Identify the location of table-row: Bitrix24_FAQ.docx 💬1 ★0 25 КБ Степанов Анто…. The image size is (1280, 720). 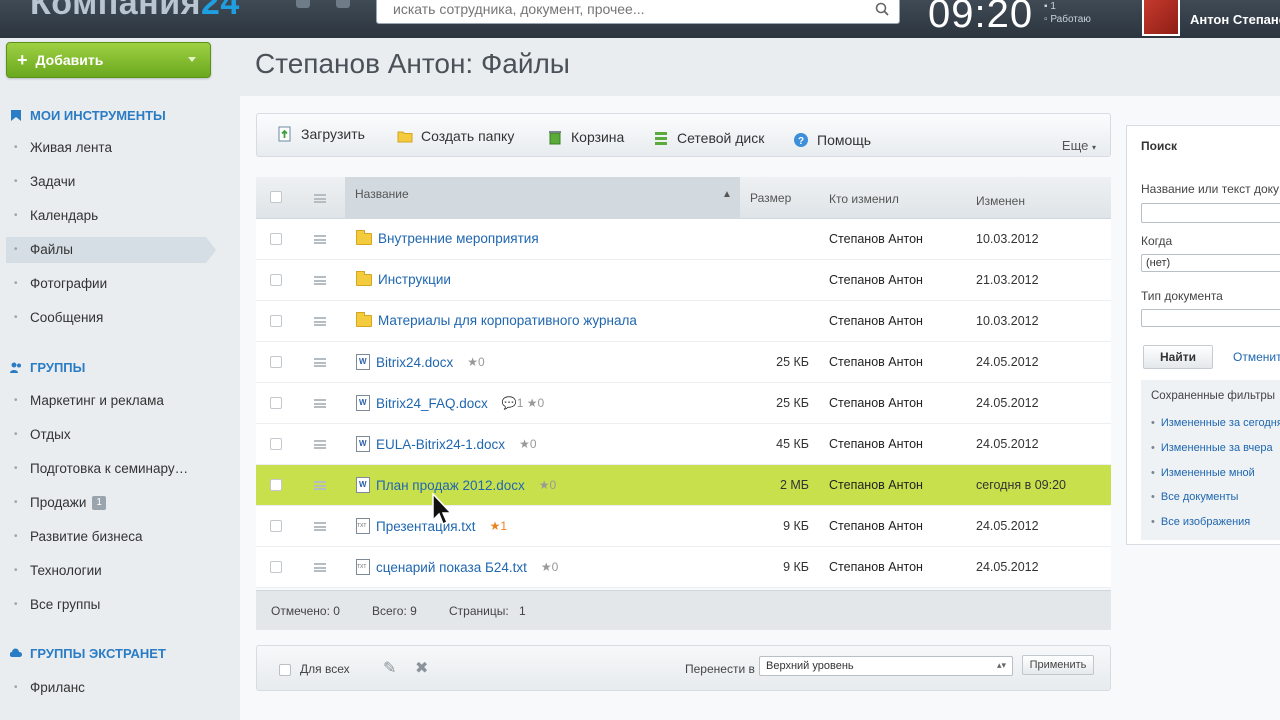
(683, 403).